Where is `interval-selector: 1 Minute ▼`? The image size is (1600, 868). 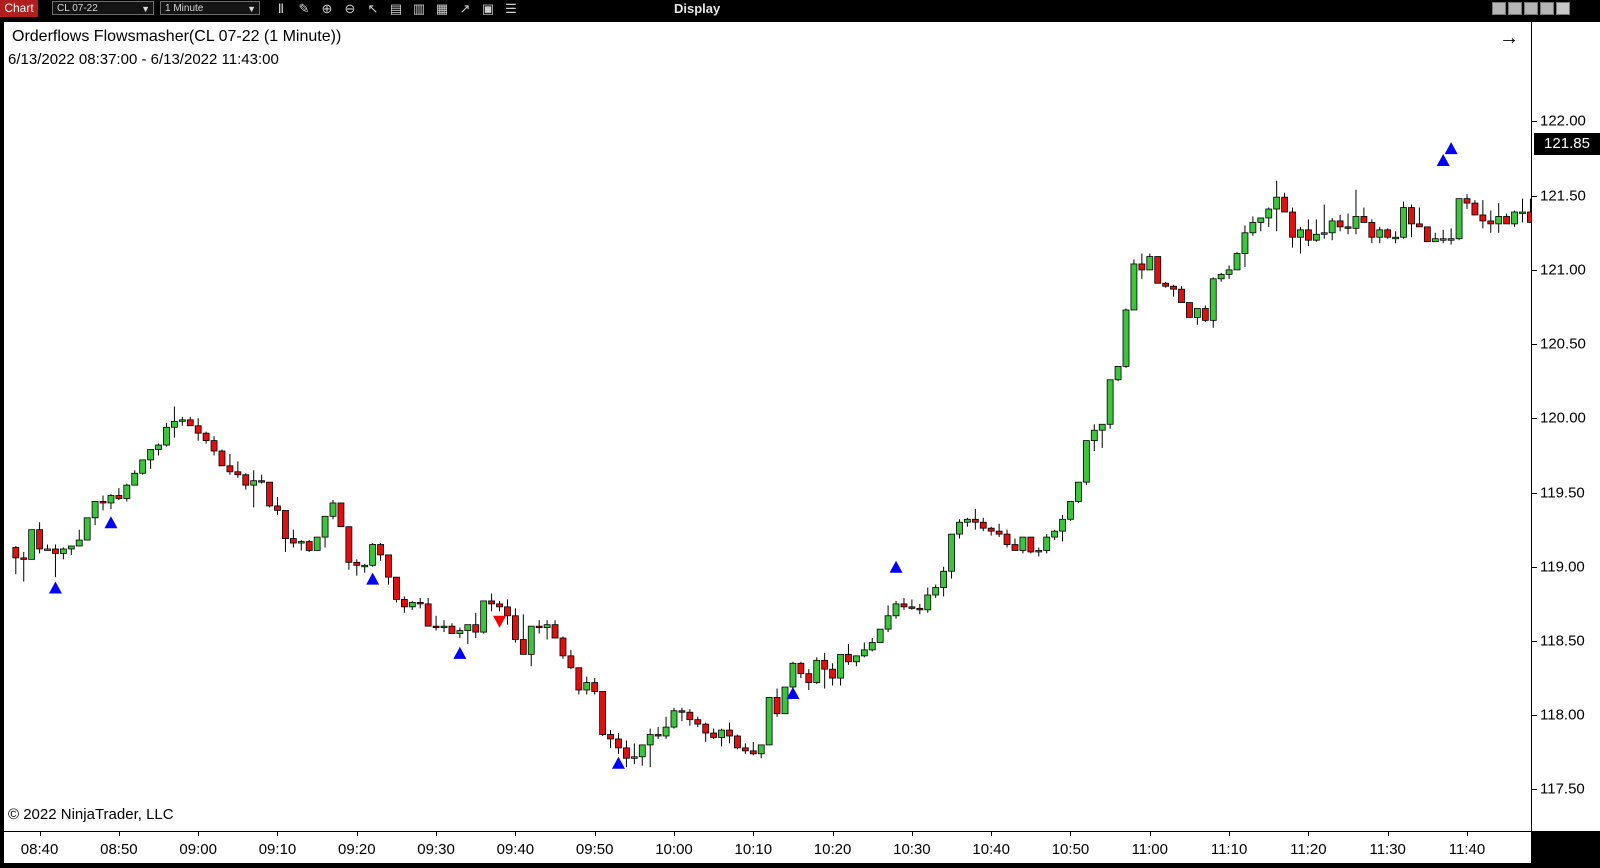 interval-selector: 1 Minute ▼ is located at coordinates (210, 8).